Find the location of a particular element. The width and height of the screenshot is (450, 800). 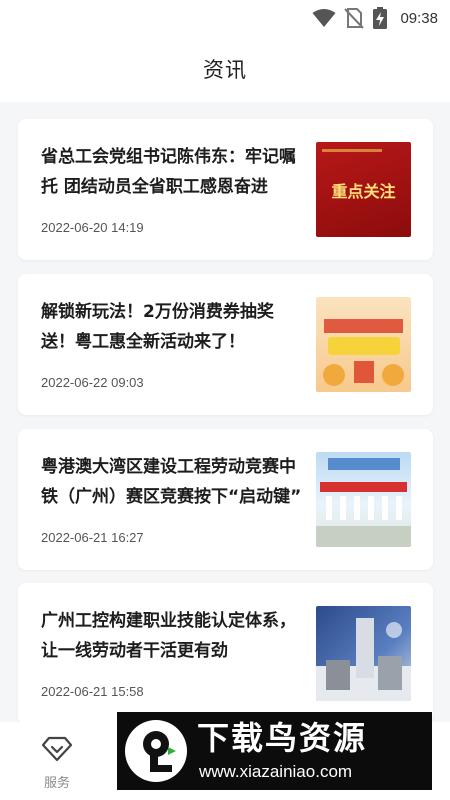

news-title: 粤港澳大湾区建设工程劳动竞赛中铁（广州）赛区竞赛按下“启动键” is located at coordinates (171, 482).